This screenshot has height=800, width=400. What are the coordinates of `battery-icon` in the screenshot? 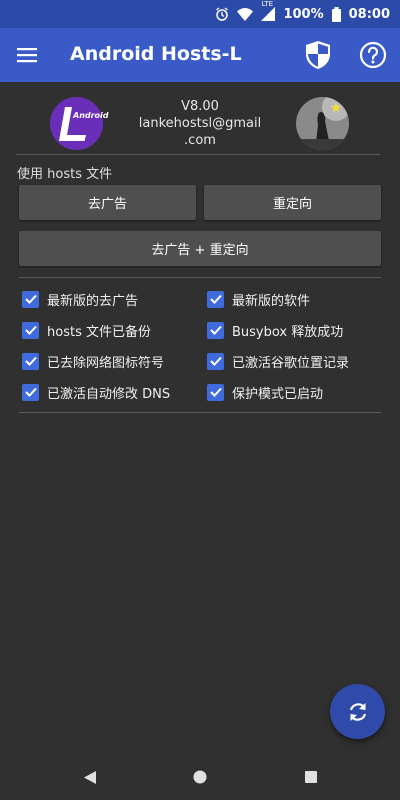 It's located at (336, 14).